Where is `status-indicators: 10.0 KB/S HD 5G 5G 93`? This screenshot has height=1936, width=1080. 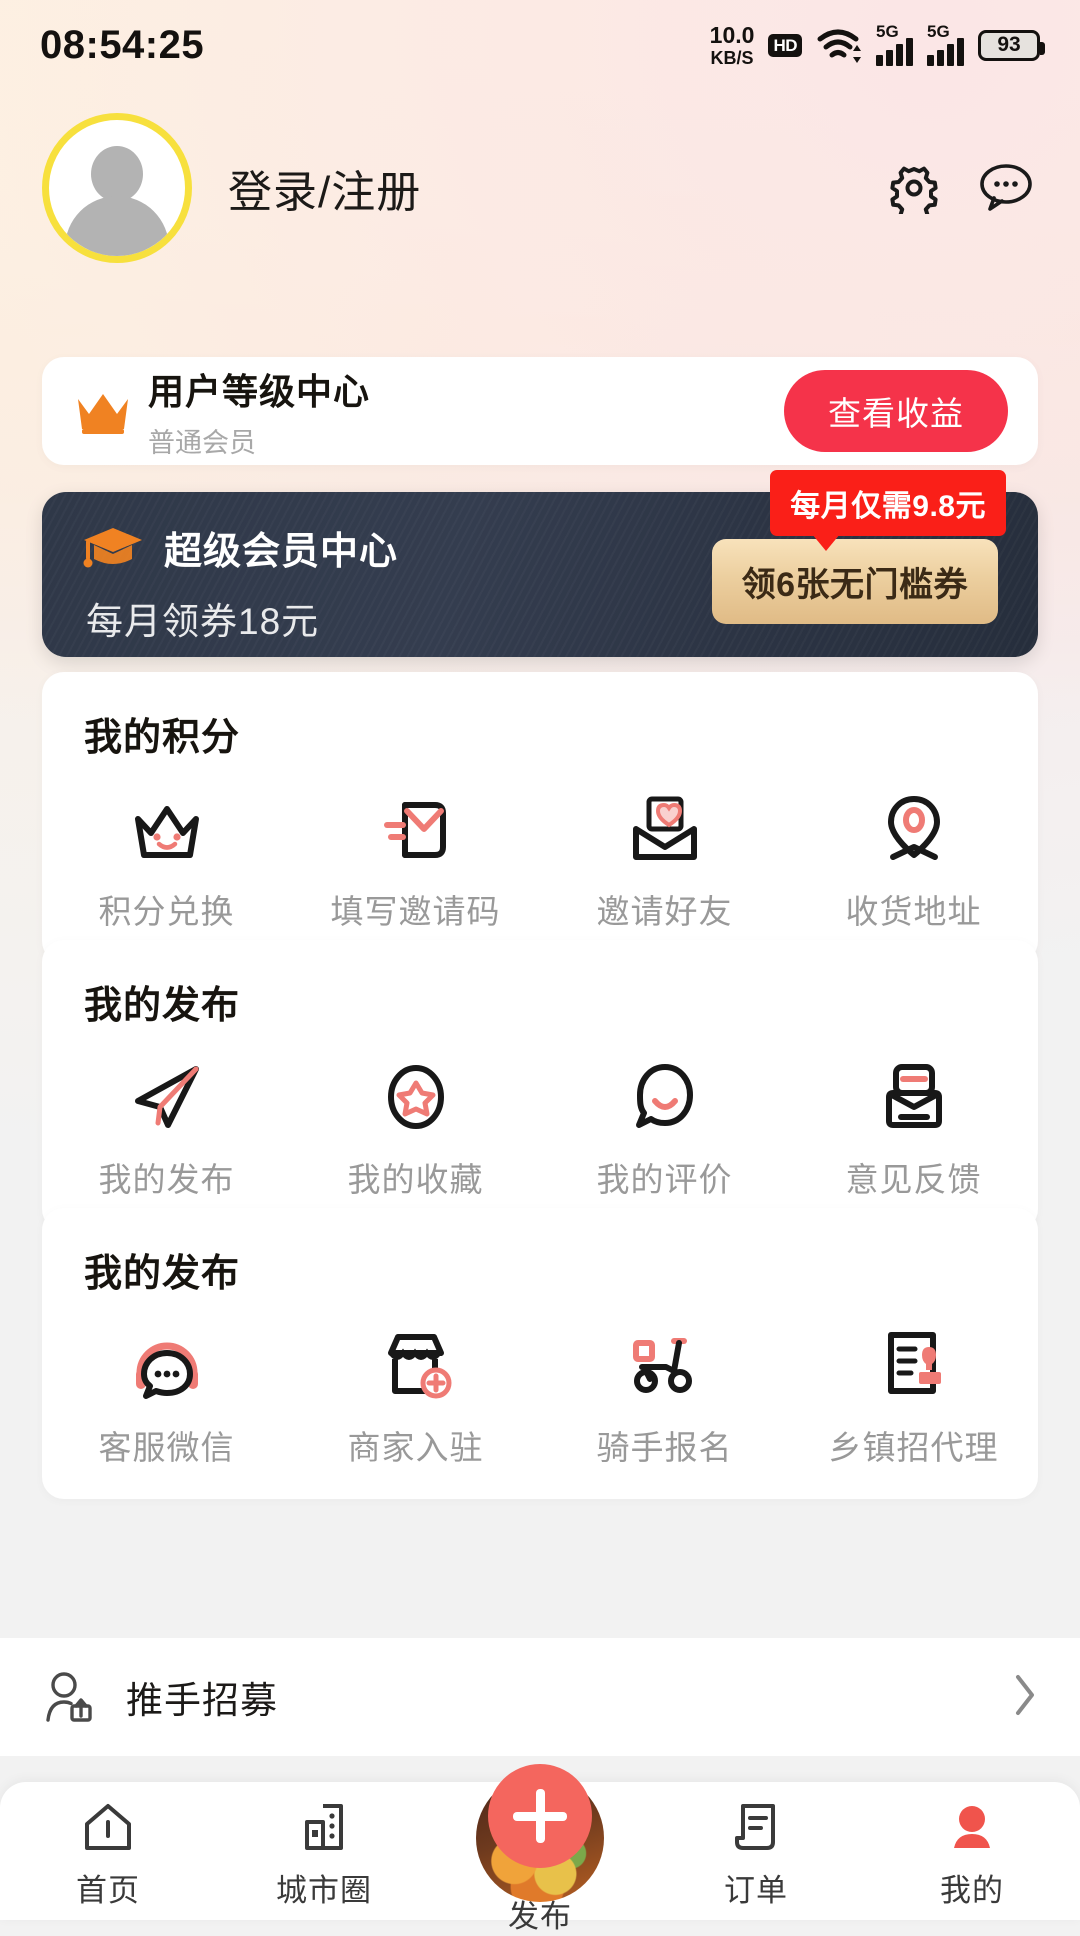 status-indicators: 10.0 KB/S HD 5G 5G 93 is located at coordinates (877, 44).